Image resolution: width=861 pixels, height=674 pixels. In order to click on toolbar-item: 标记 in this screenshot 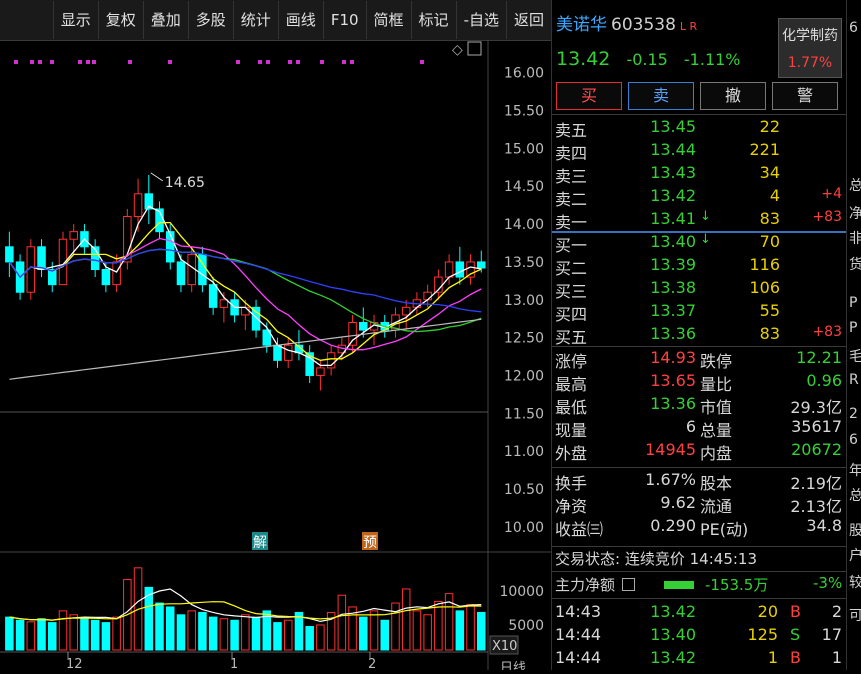, I will do `click(433, 20)`.